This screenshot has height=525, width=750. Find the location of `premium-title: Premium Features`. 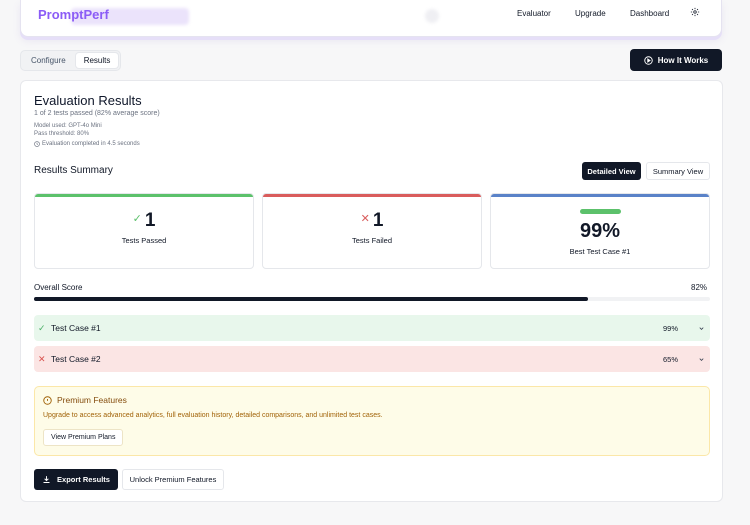

premium-title: Premium Features is located at coordinates (85, 400).